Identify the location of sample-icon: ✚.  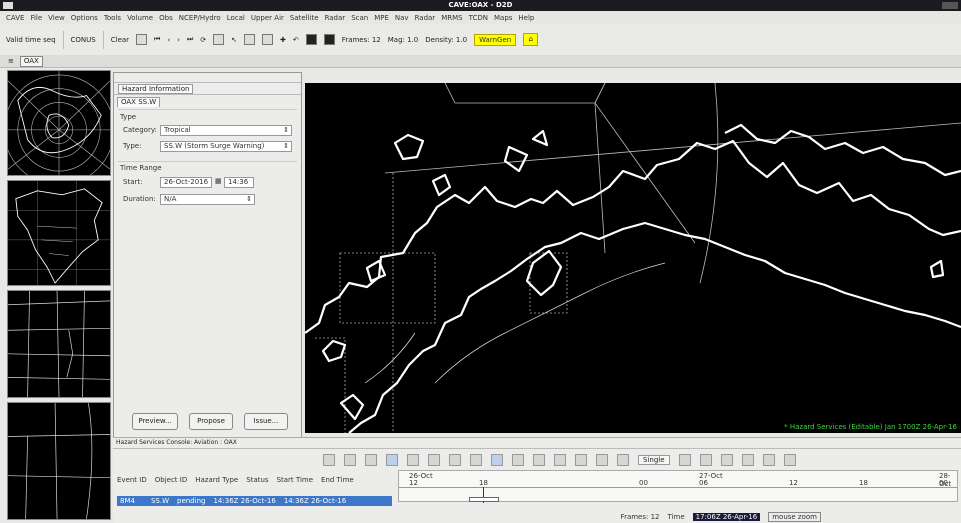
(283, 40).